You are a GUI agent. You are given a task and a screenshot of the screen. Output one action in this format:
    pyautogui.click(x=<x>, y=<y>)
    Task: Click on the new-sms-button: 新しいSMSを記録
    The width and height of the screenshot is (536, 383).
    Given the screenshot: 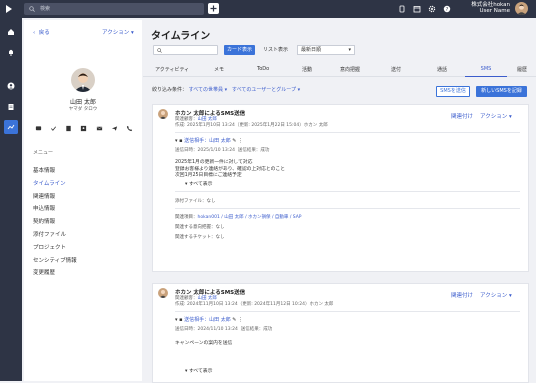 What is the action you would take?
    pyautogui.click(x=501, y=91)
    